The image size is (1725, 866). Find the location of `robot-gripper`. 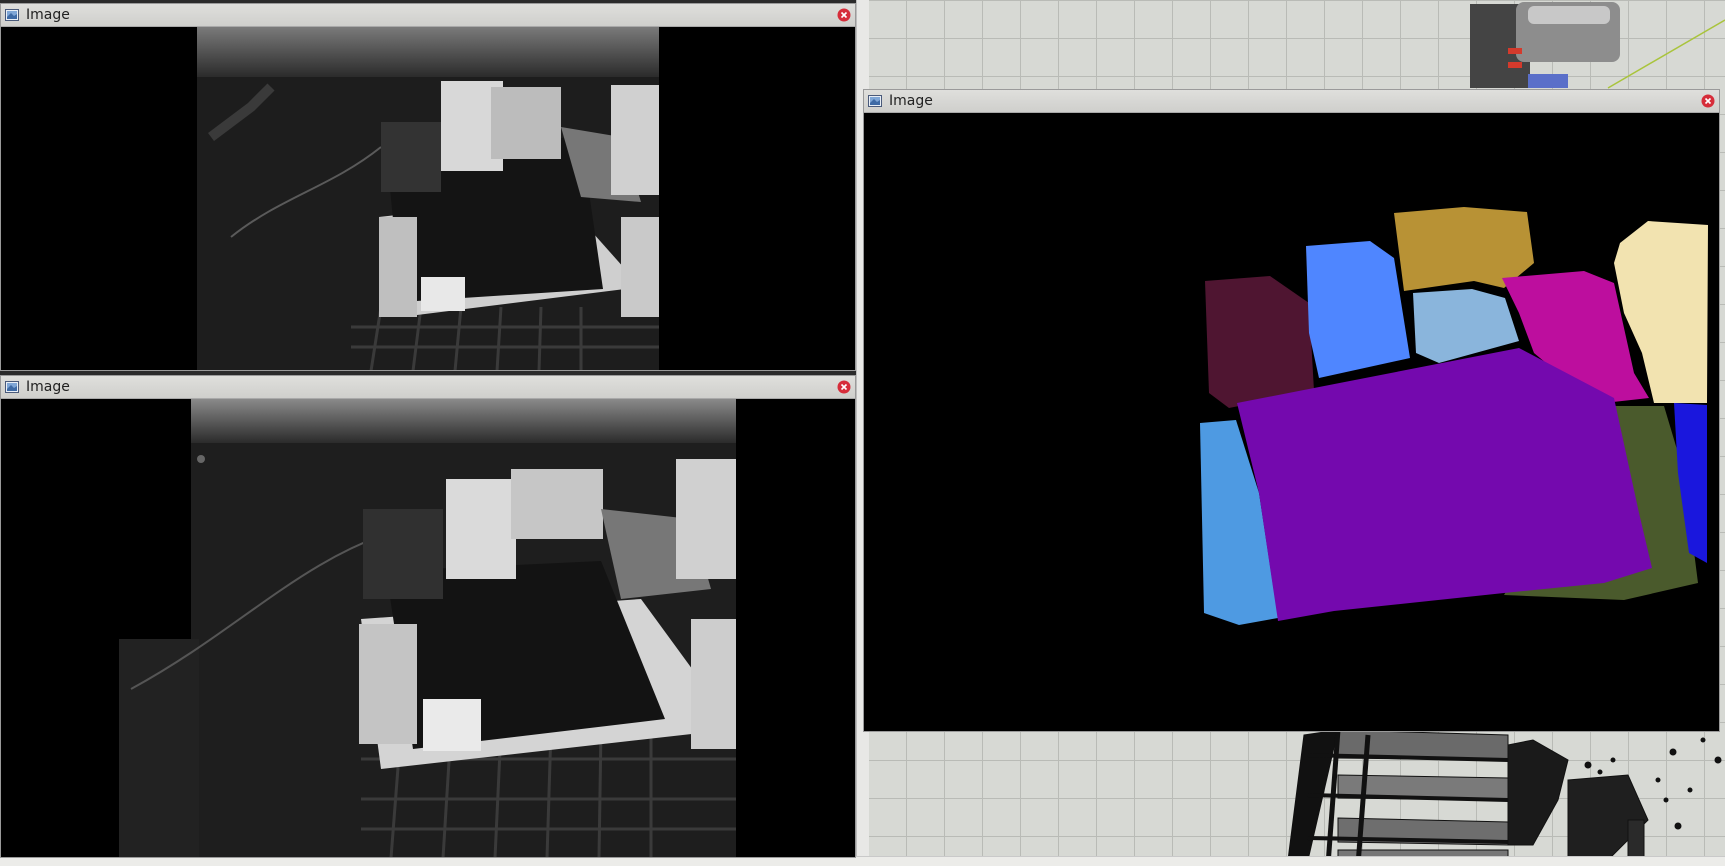

robot-gripper is located at coordinates (1545, 45).